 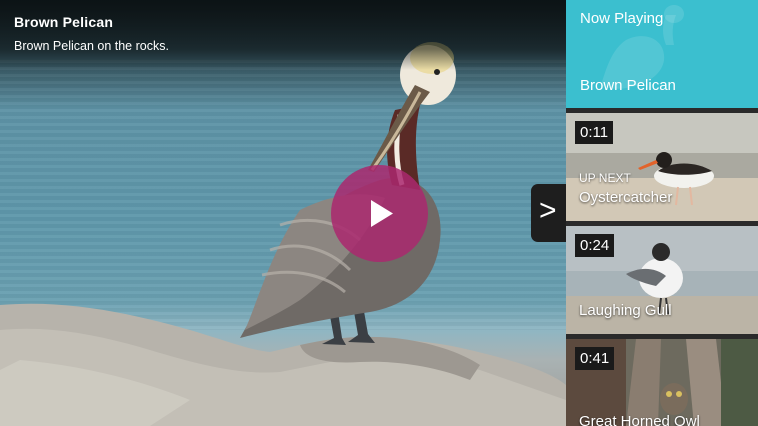 What do you see at coordinates (595, 245) in the screenshot?
I see `duration-badge: 0:24` at bounding box center [595, 245].